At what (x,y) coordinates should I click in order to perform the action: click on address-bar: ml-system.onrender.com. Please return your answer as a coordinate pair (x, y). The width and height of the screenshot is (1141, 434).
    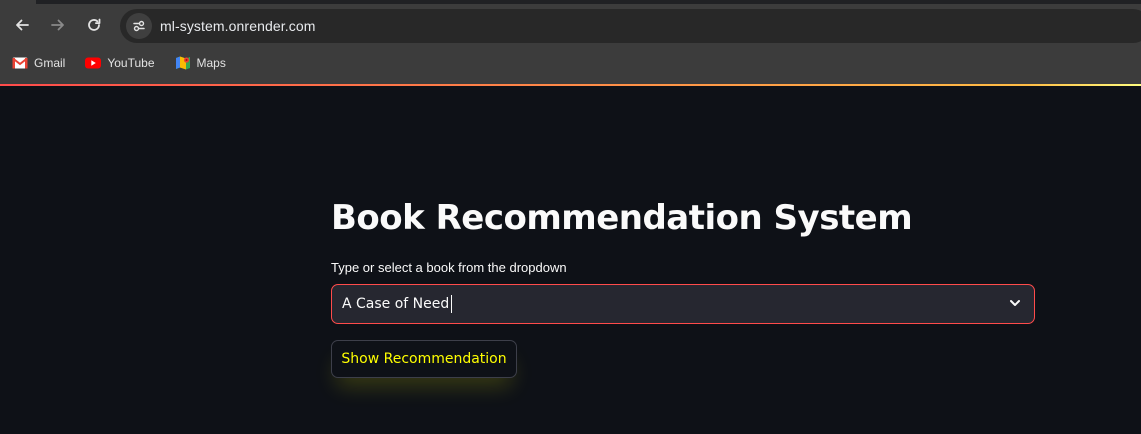
    Looking at the image, I should click on (630, 26).